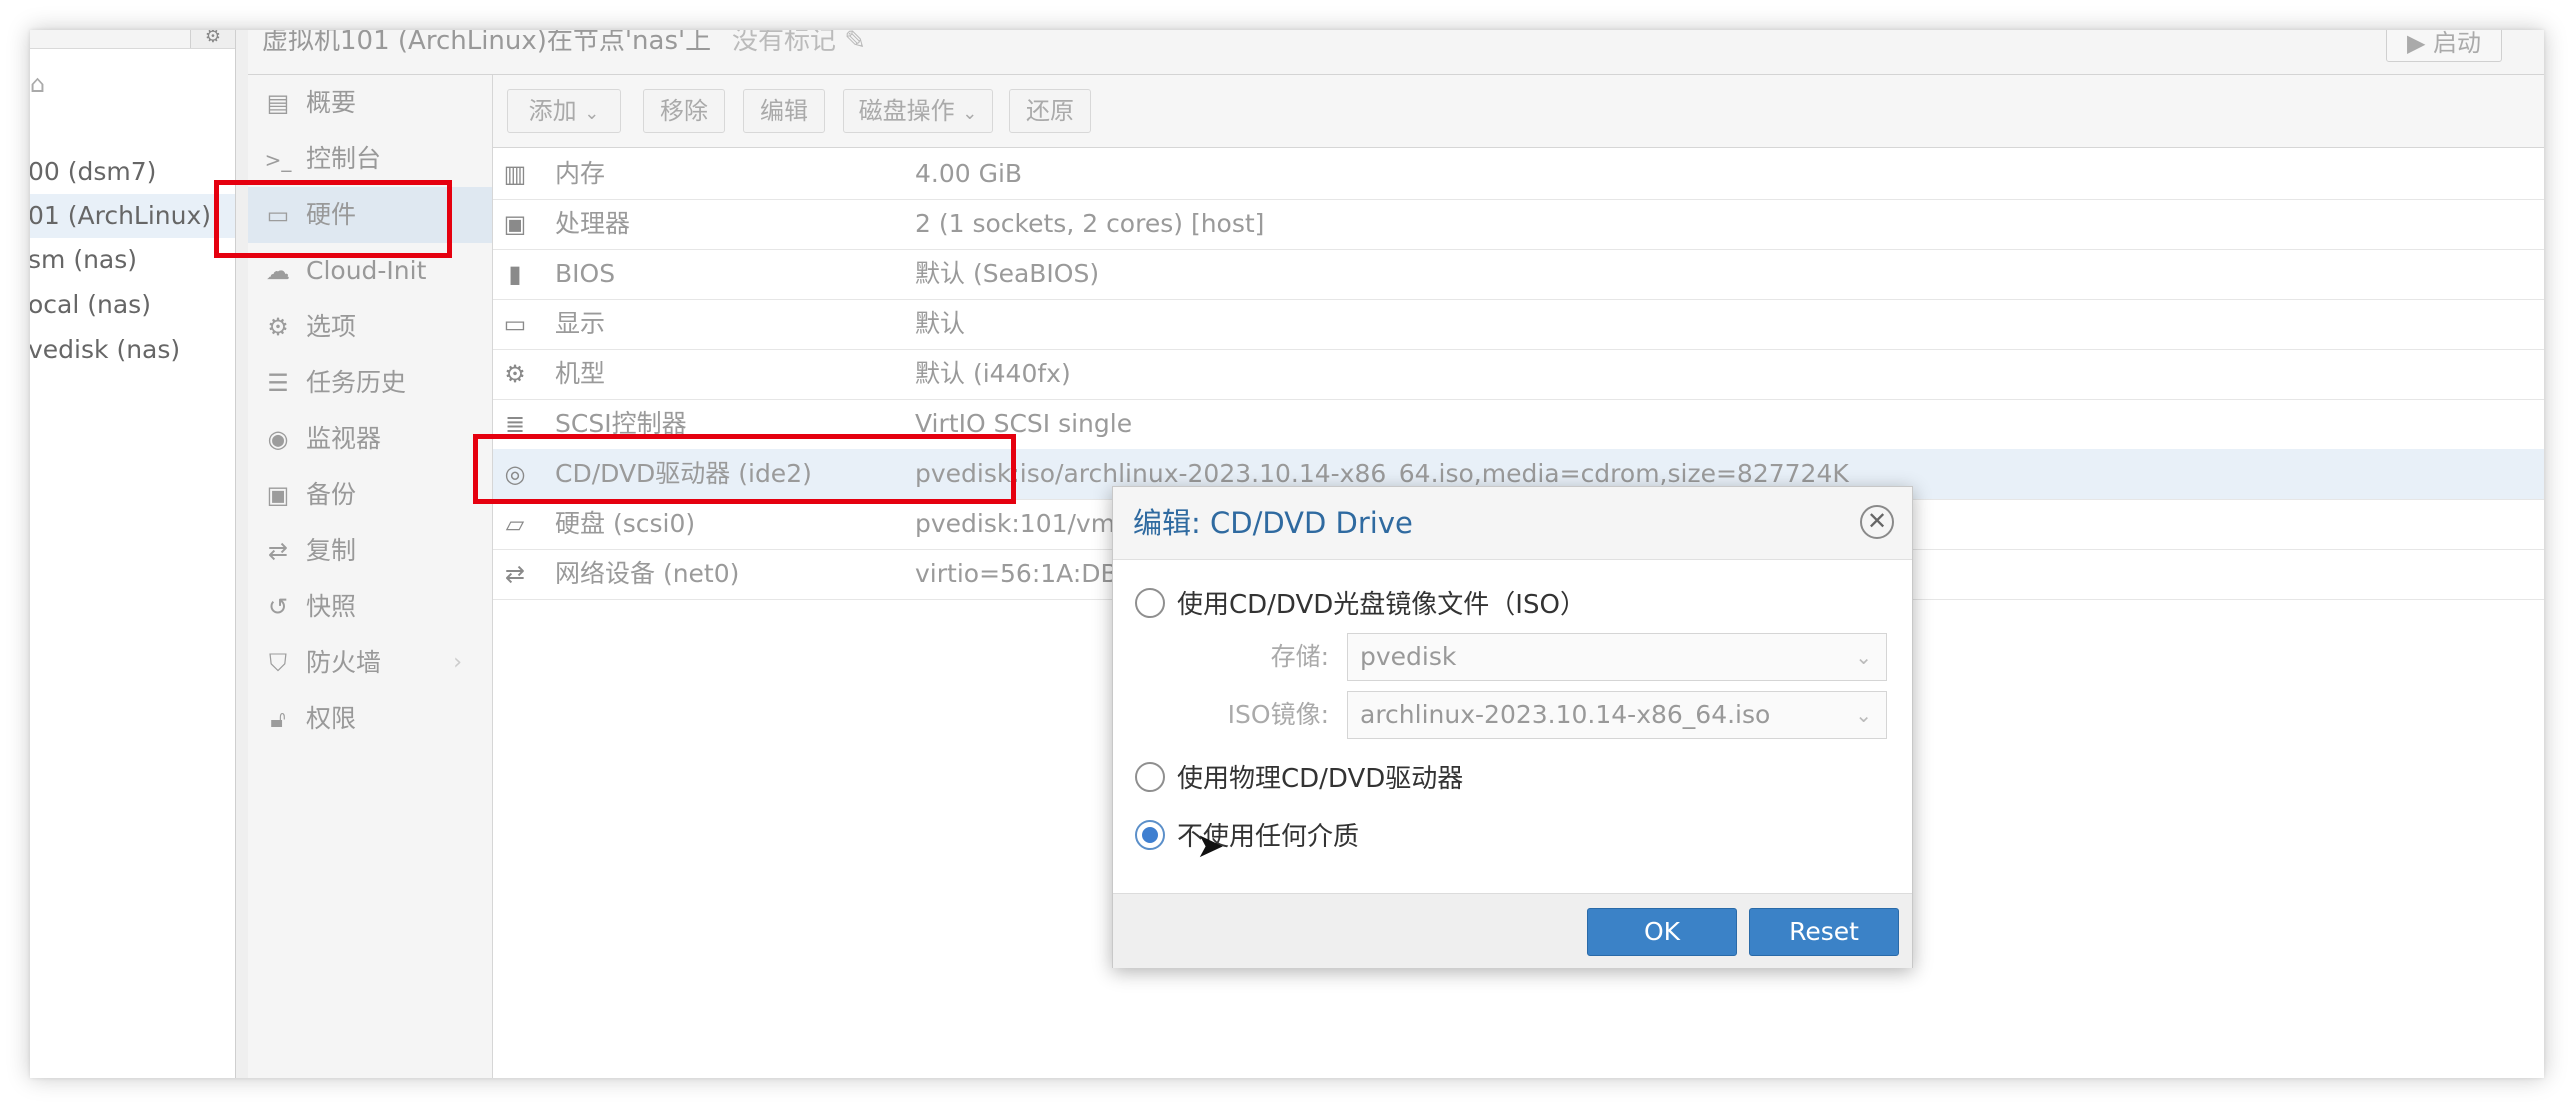 This screenshot has height=1108, width=2574. What do you see at coordinates (278, 103) in the screenshot?
I see `book-icon: ▤` at bounding box center [278, 103].